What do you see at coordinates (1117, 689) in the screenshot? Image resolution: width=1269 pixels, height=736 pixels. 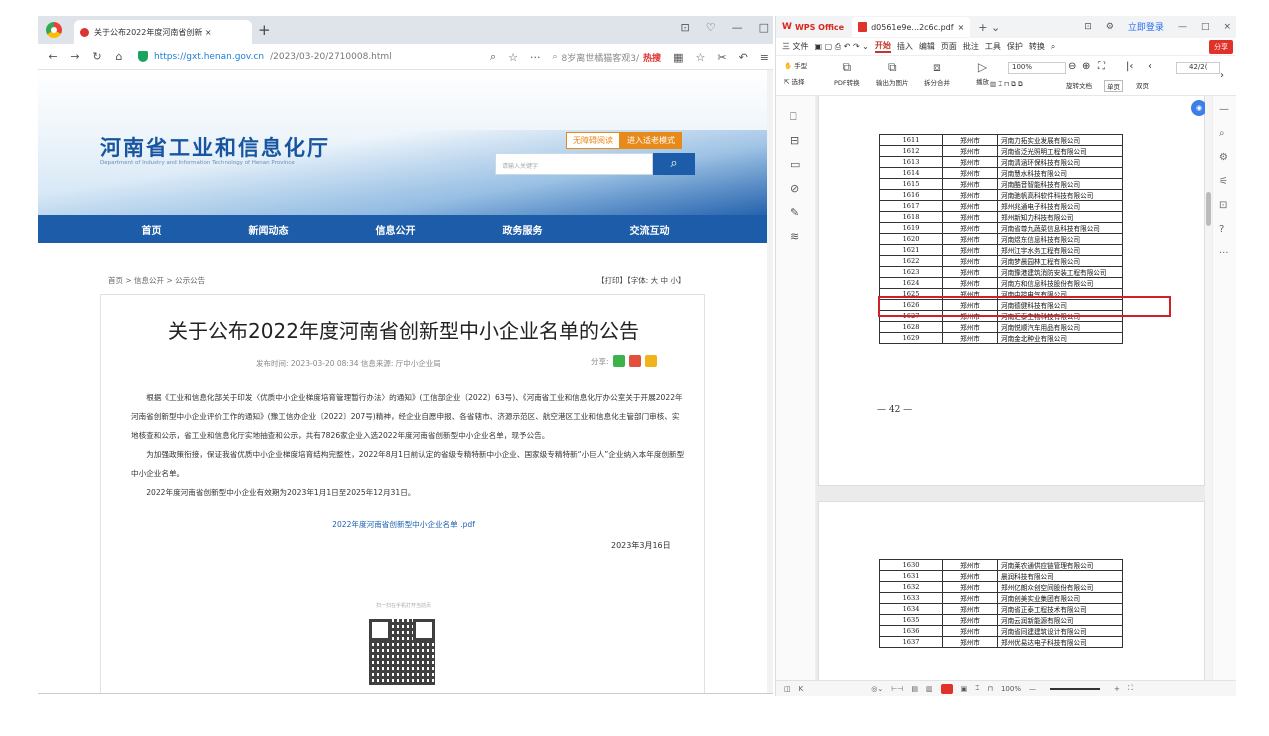 I see `zoom-in-status: +` at bounding box center [1117, 689].